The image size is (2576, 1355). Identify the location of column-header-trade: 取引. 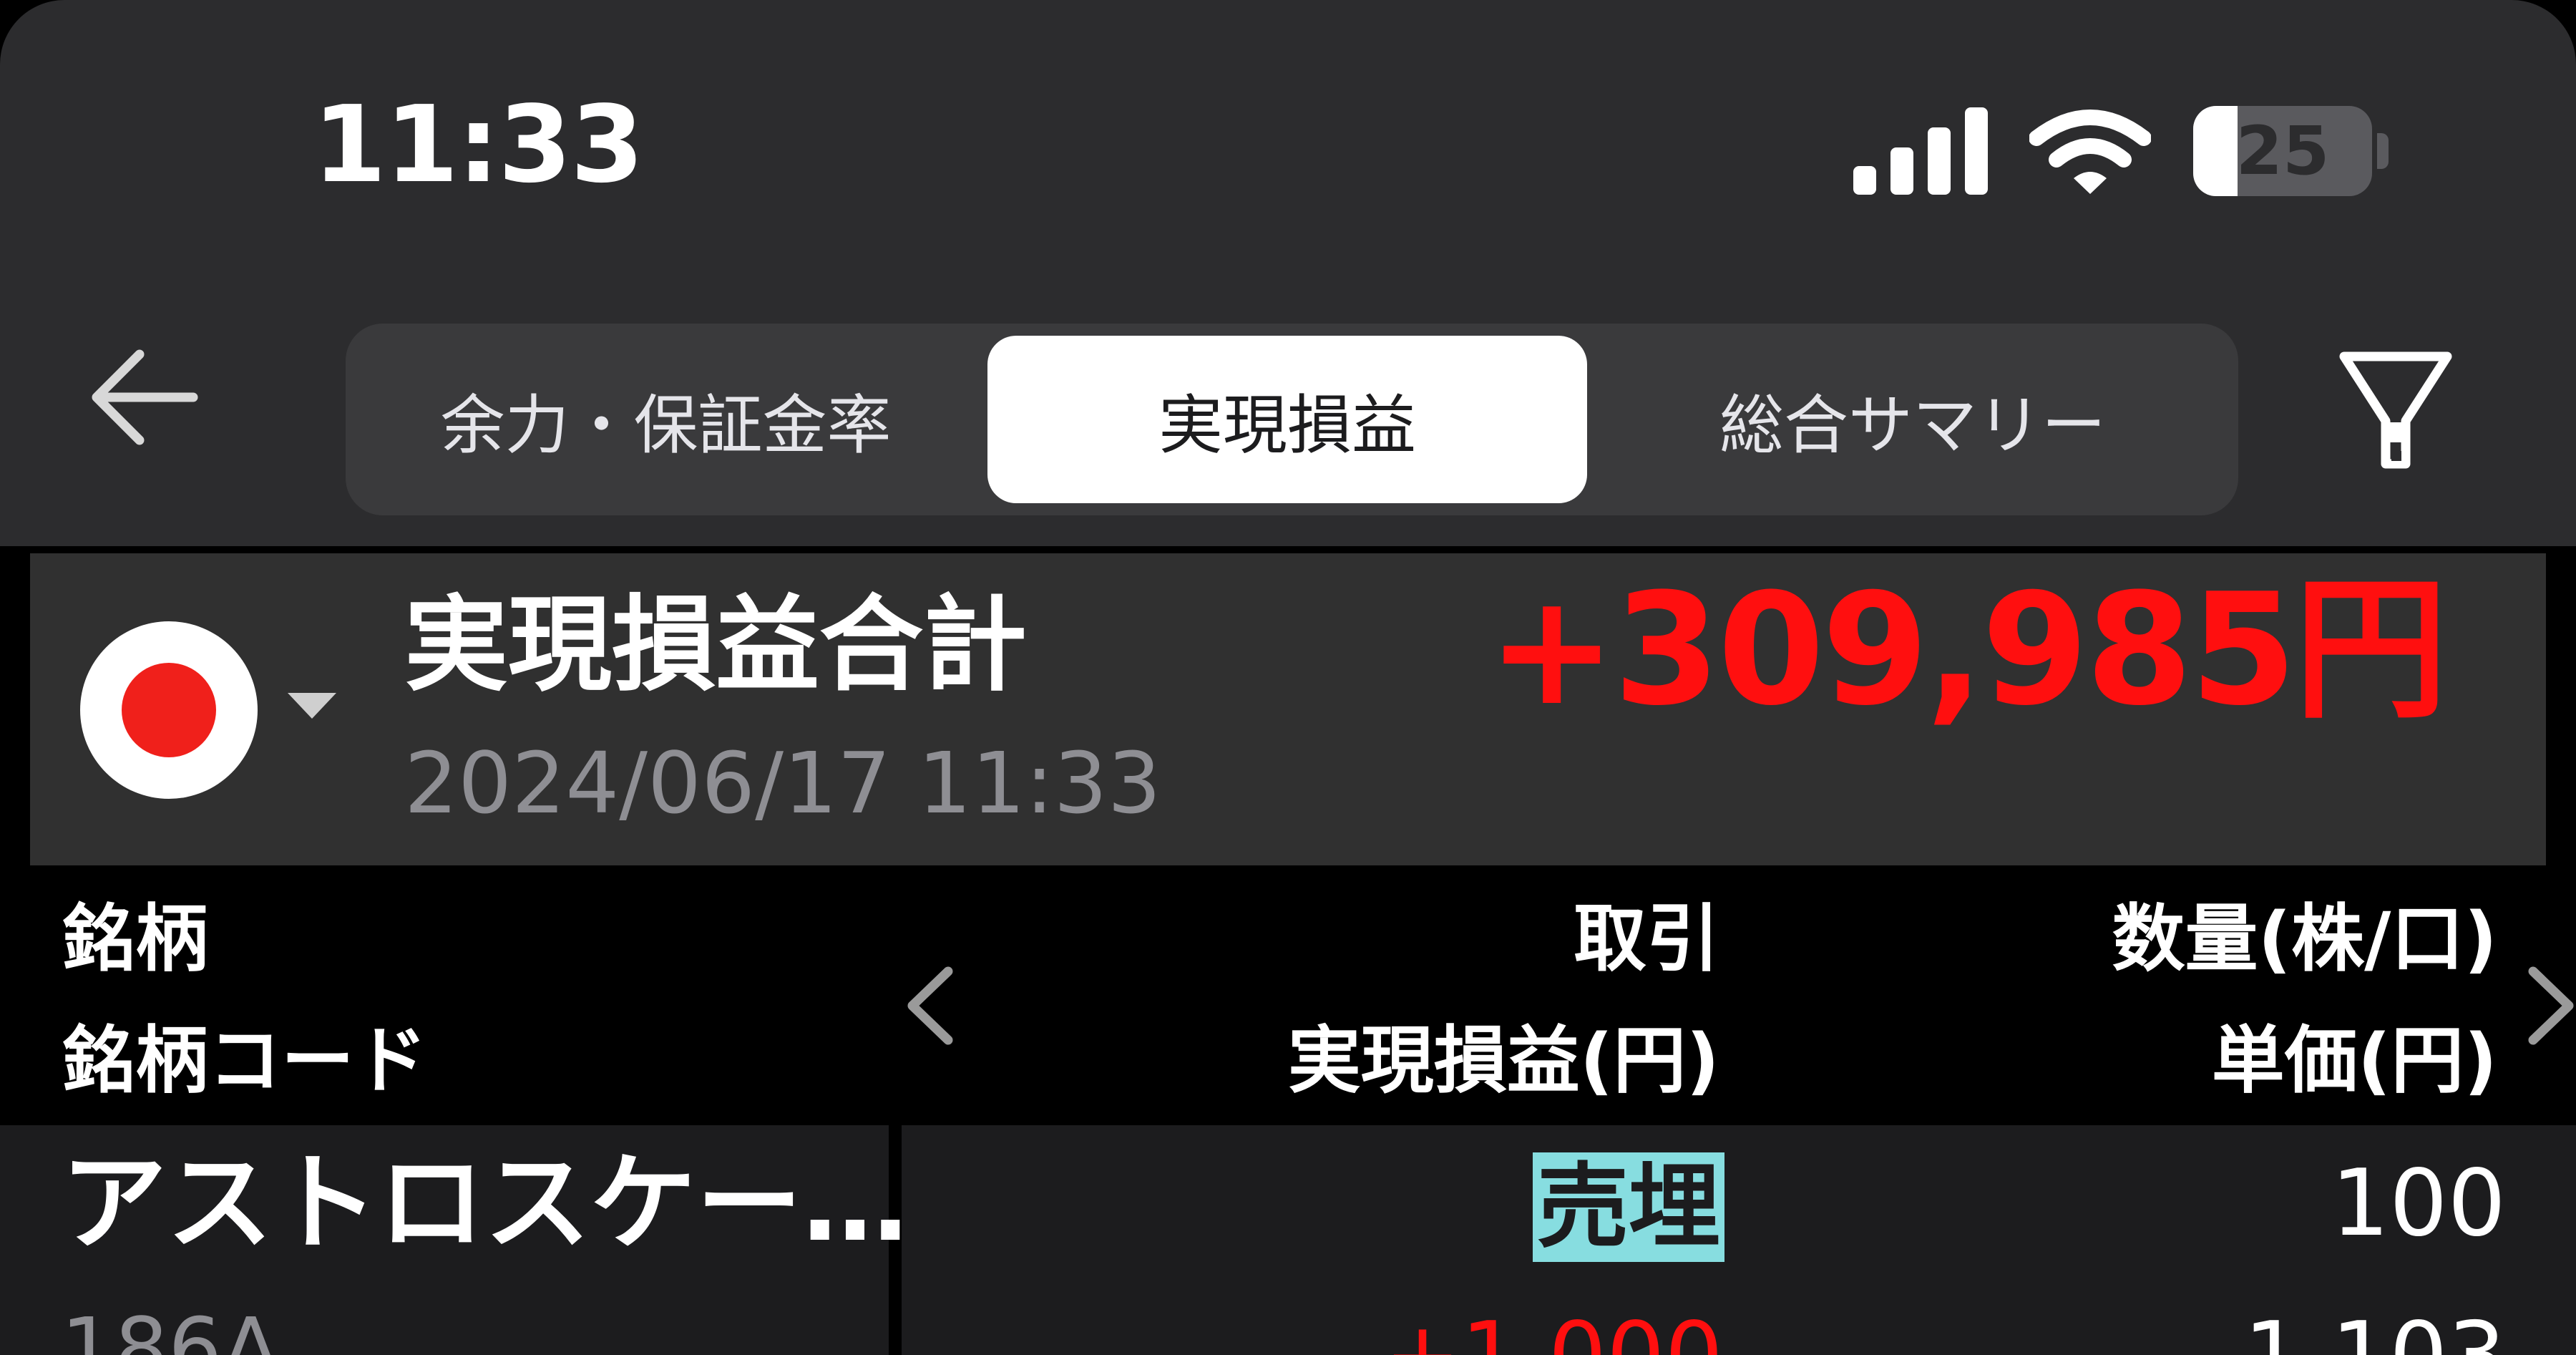
(1646, 939).